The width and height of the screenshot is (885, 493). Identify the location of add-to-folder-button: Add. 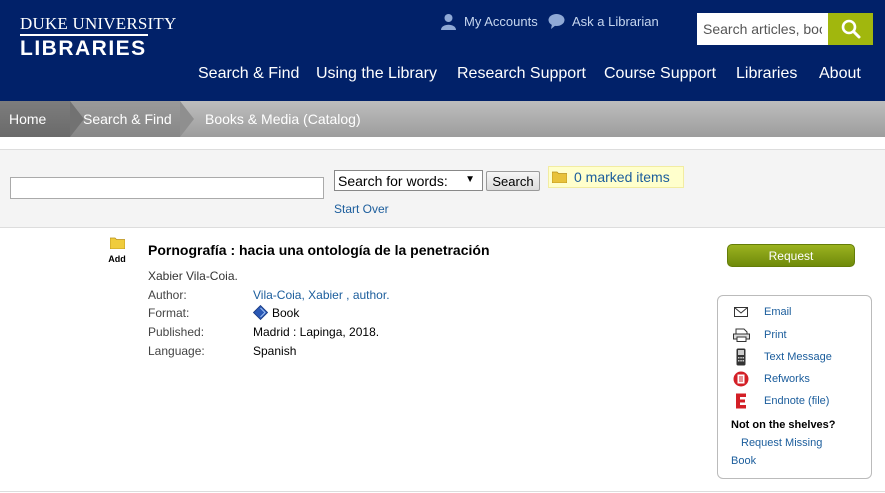
(117, 250).